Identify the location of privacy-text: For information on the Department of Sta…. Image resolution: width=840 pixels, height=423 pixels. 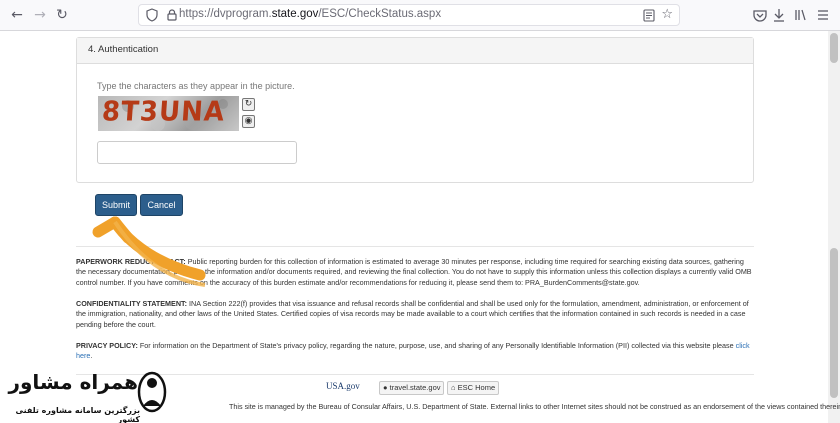
(436, 345).